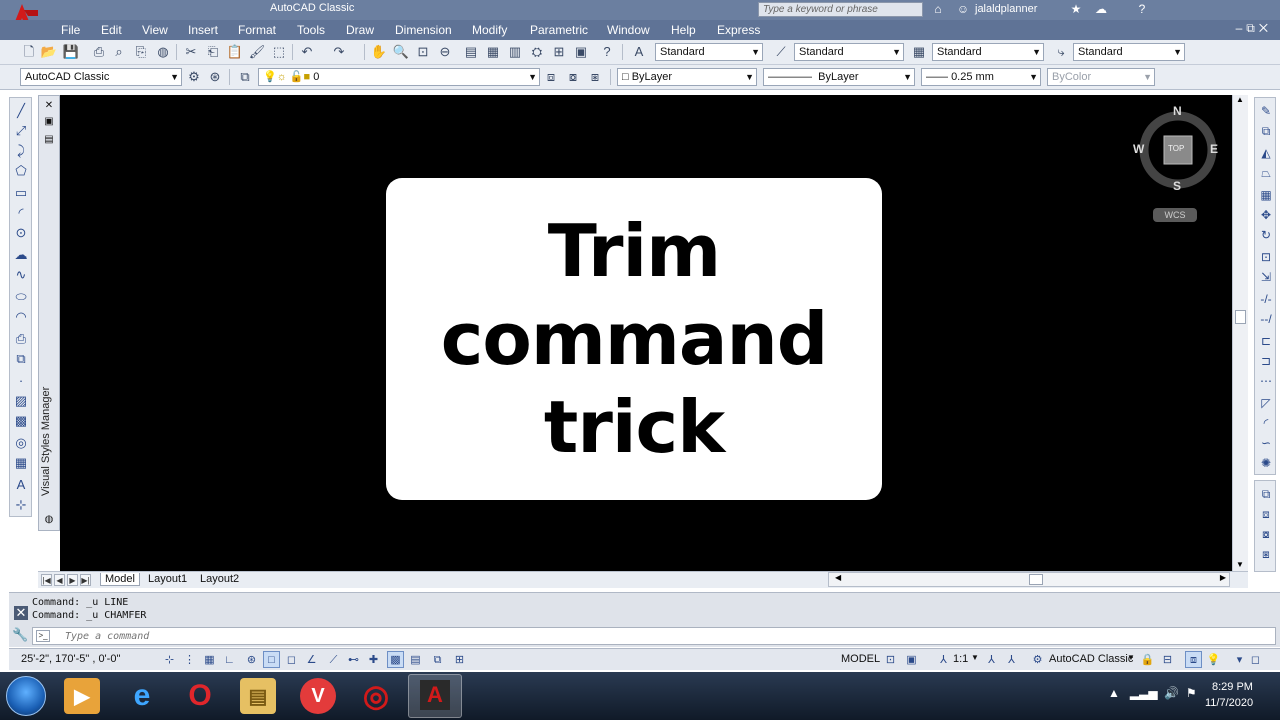 This screenshot has height=720, width=1280. Describe the element at coordinates (1036, 579) in the screenshot. I see `horizontal-scroll-thumb` at that location.